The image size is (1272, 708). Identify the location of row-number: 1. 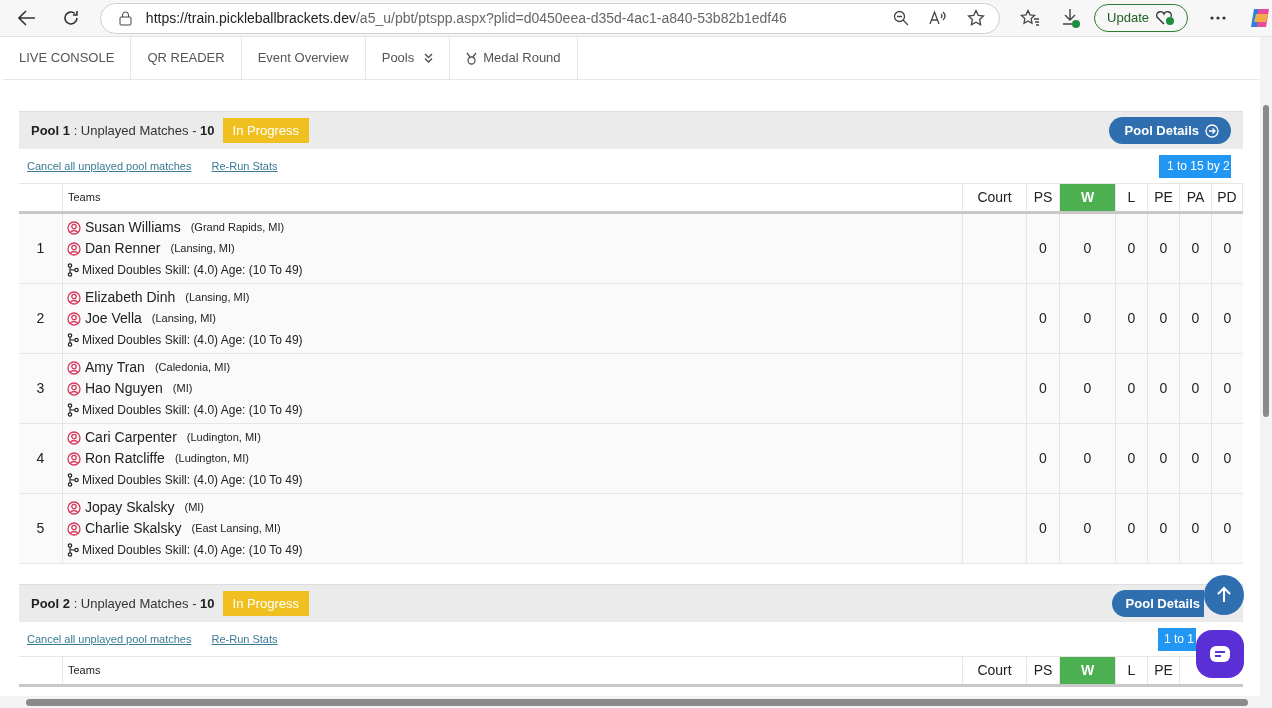
(40, 248).